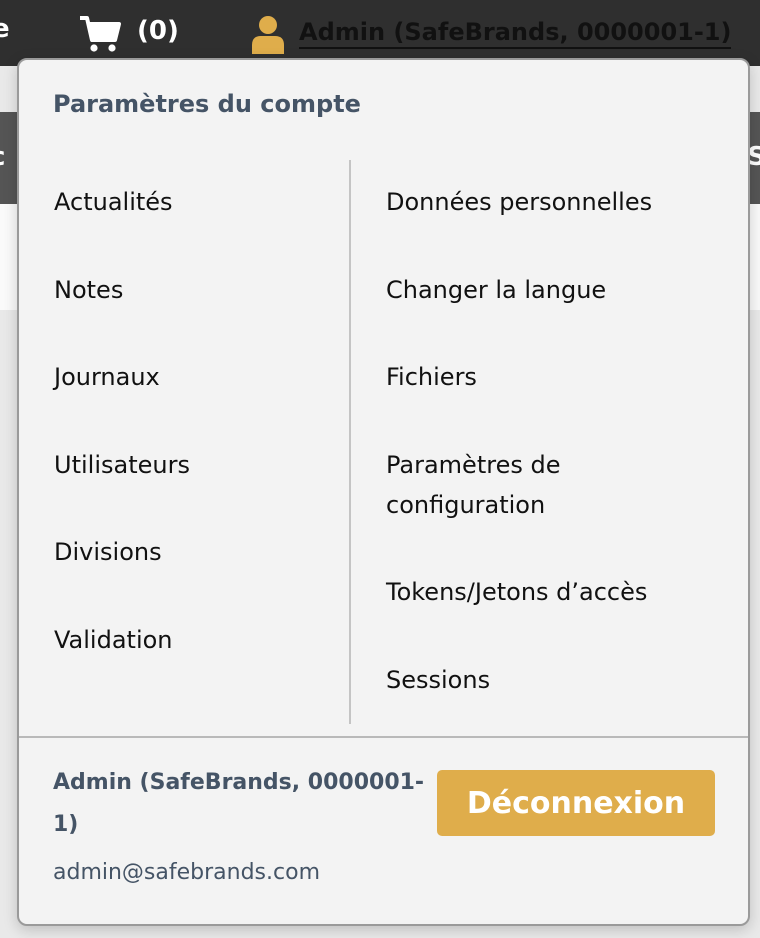 The height and width of the screenshot is (938, 760). What do you see at coordinates (551, 202) in the screenshot?
I see `menu-item-donnees-personnelles: Données personnelles` at bounding box center [551, 202].